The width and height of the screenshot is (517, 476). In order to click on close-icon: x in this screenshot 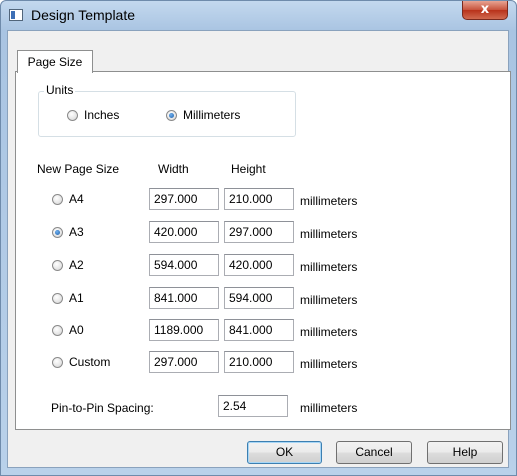, I will do `click(485, 9)`.